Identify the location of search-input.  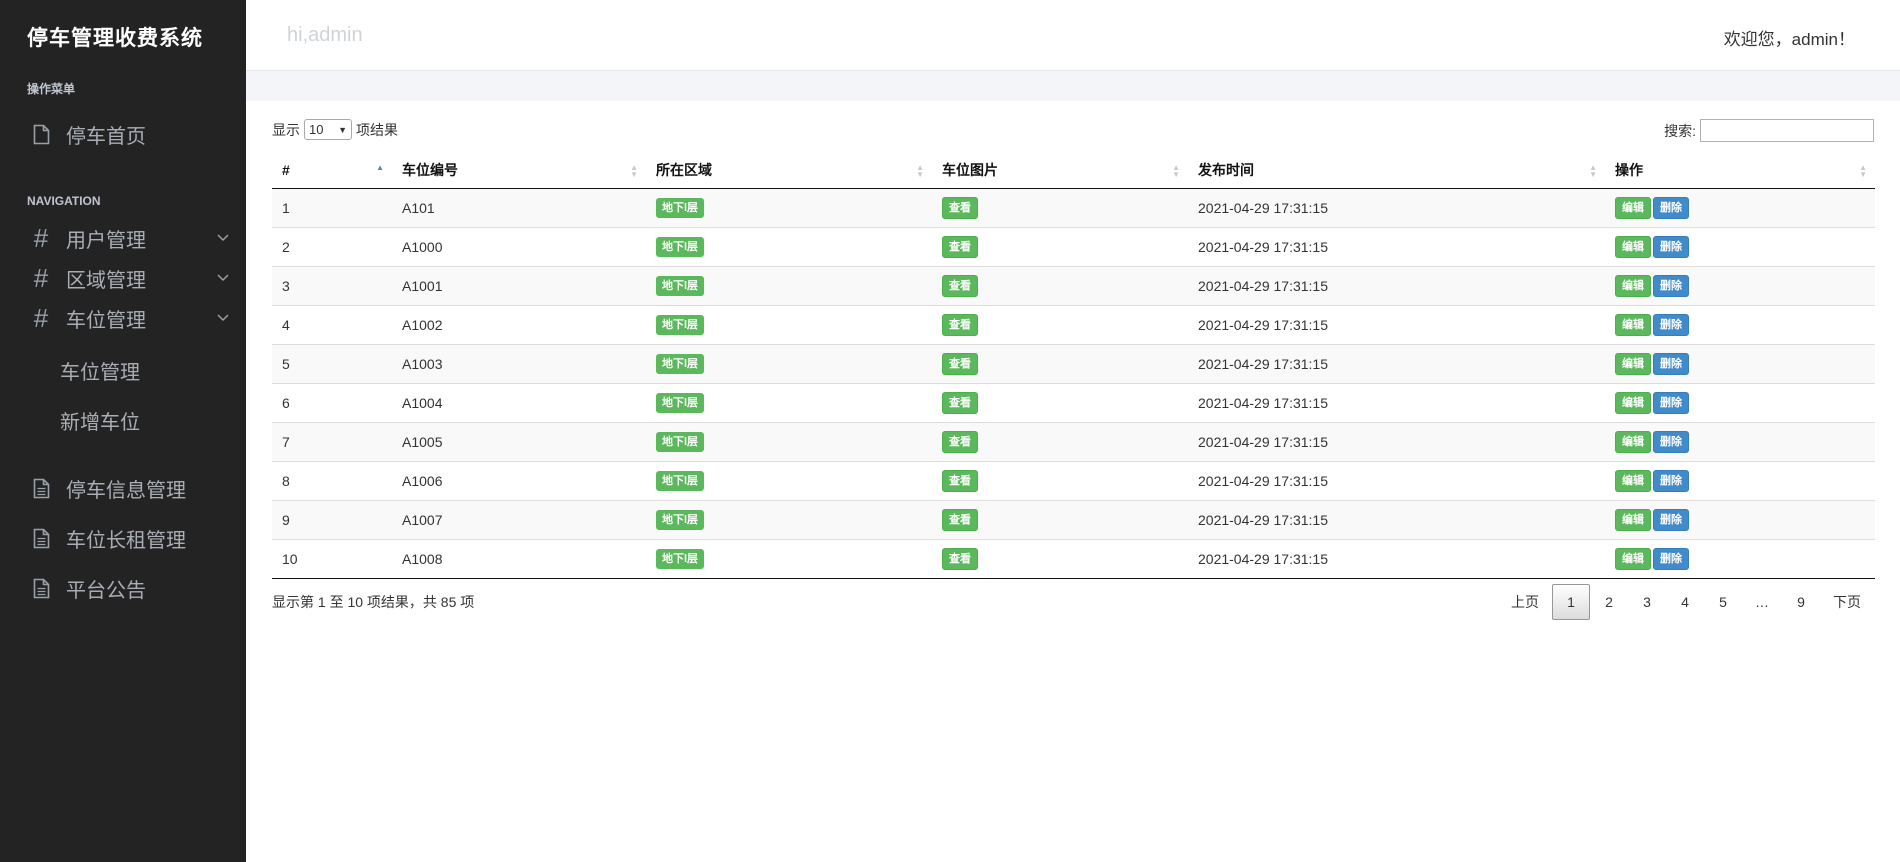
(1787, 130).